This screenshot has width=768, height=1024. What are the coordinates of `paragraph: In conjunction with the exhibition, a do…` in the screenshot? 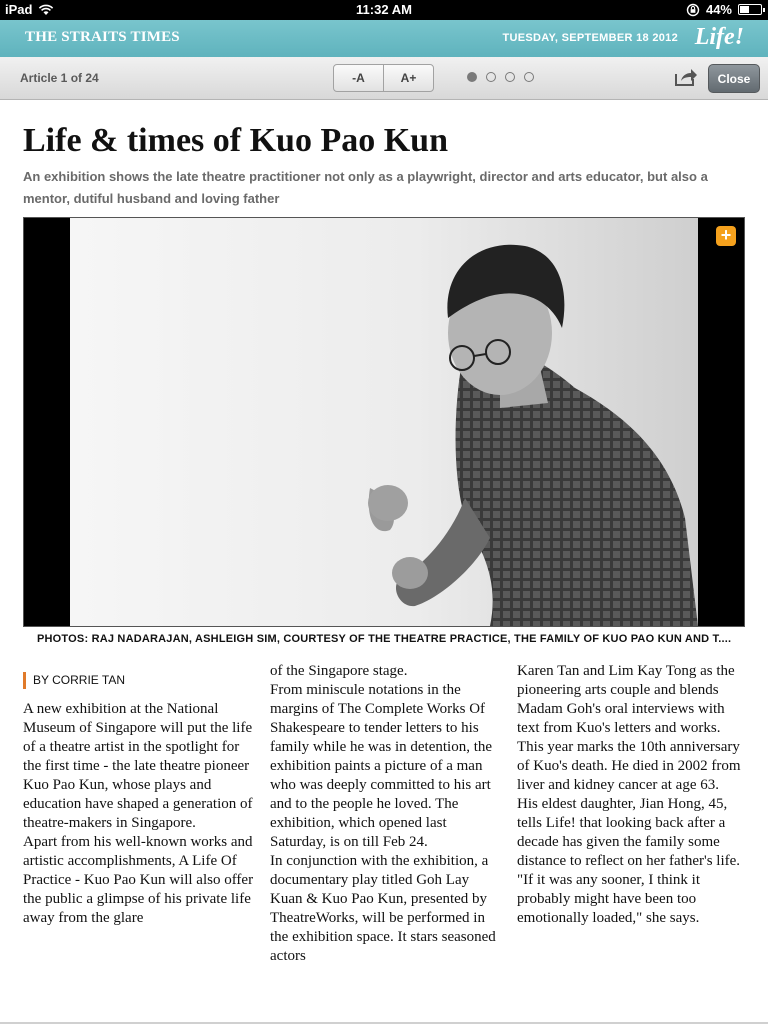 It's located at (383, 908).